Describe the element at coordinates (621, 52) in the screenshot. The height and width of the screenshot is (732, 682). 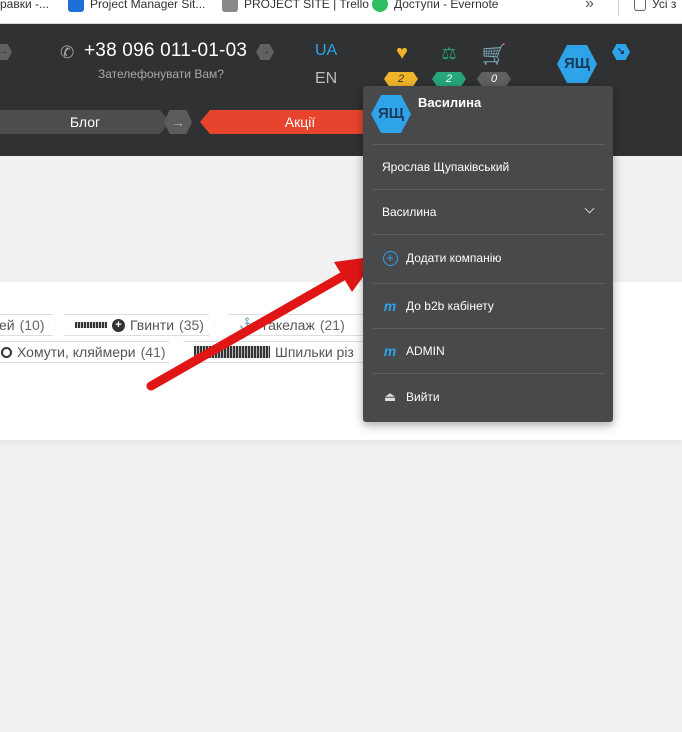
I see `chevron-down-icon: ↘` at that location.